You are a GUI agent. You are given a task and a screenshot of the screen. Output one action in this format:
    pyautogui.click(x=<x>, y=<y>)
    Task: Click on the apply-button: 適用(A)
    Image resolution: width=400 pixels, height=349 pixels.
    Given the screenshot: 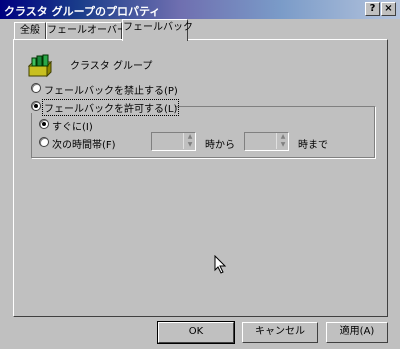 What is the action you would take?
    pyautogui.click(x=357, y=332)
    